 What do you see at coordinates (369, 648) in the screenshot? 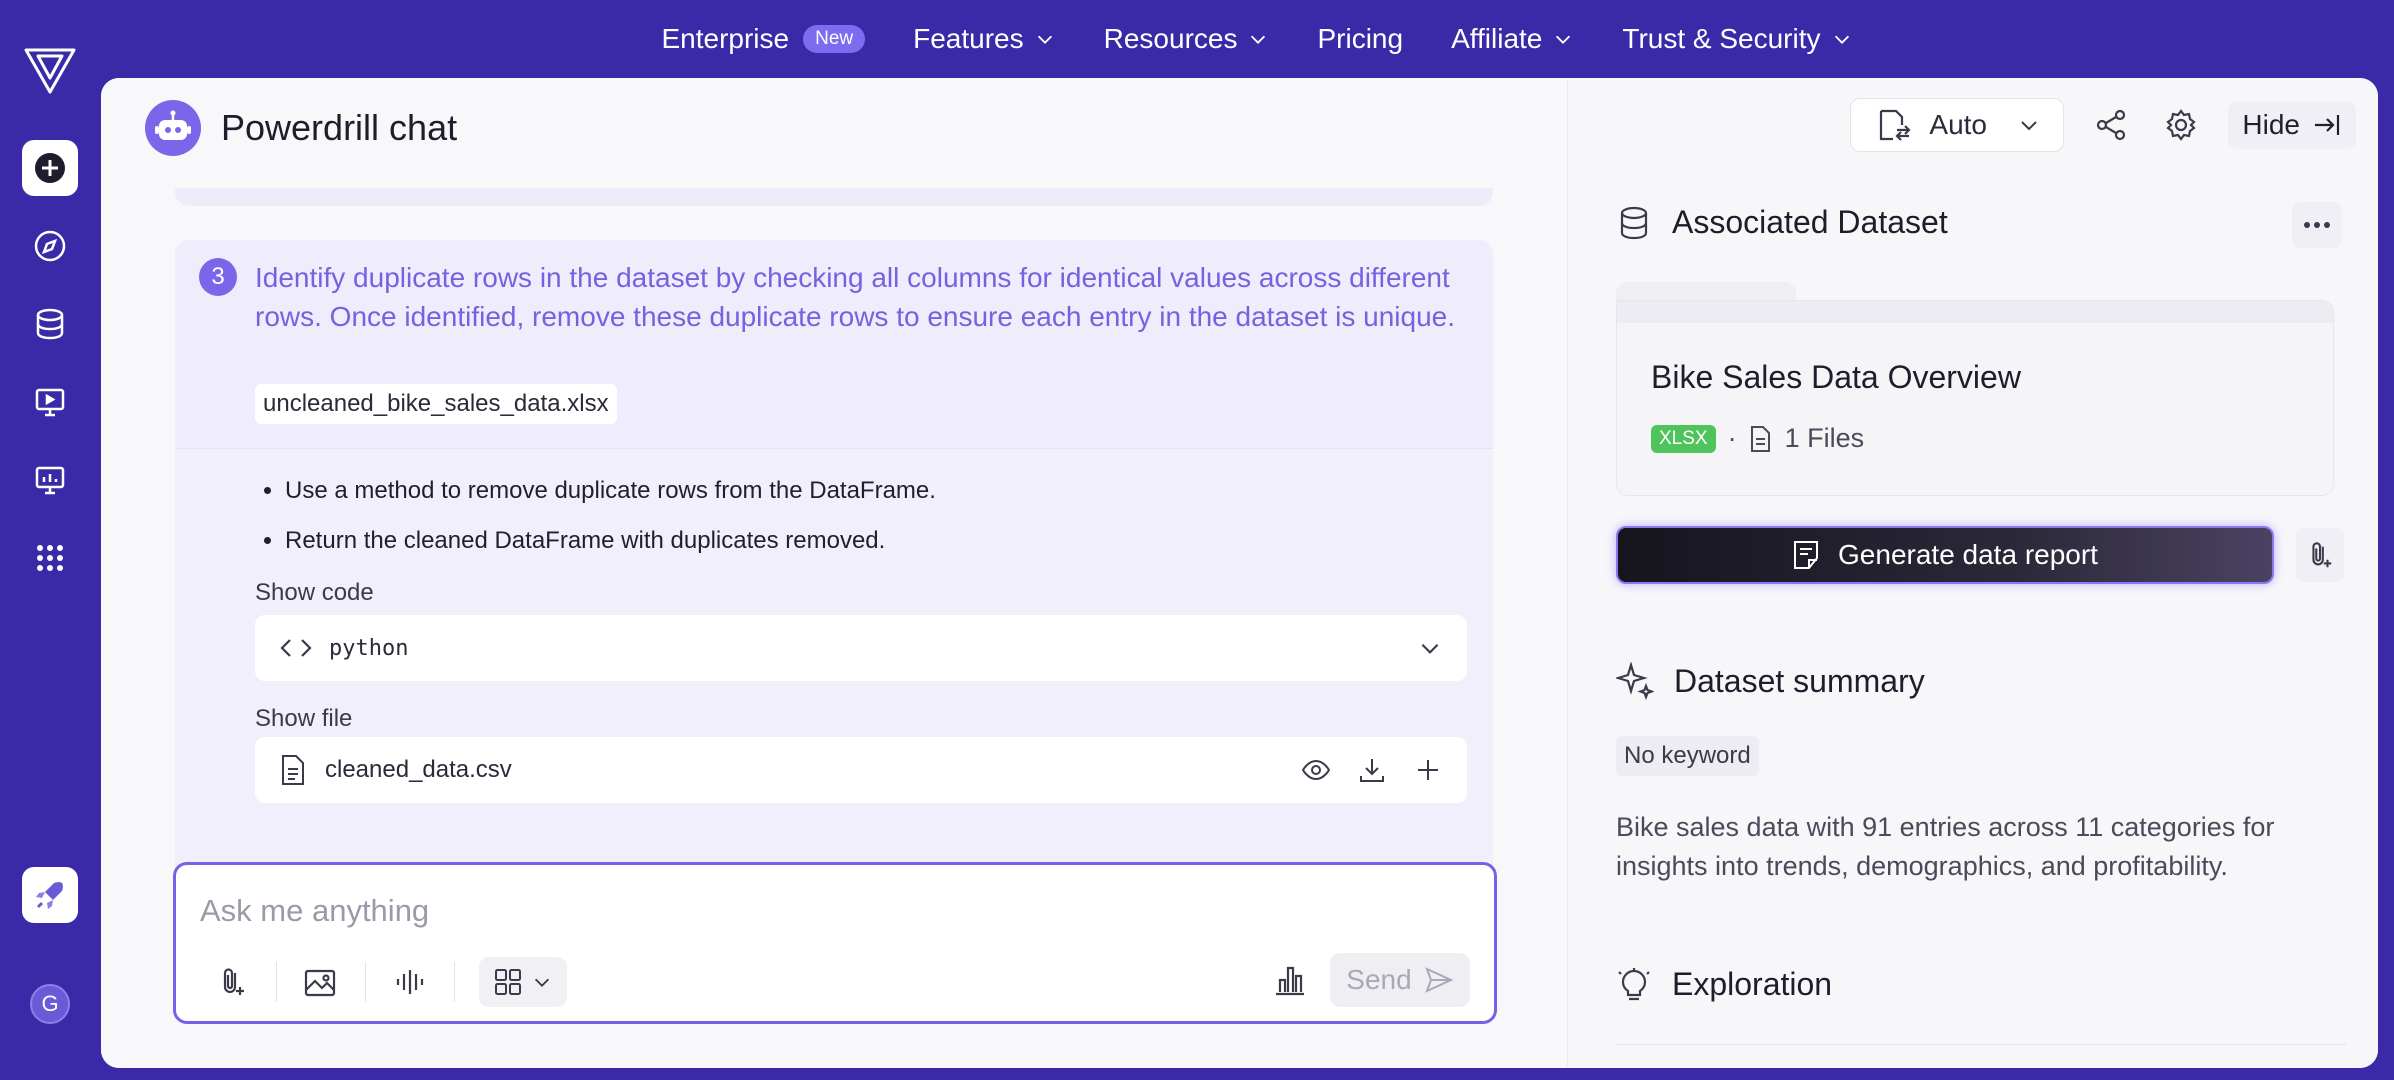
I see `code-language: python` at bounding box center [369, 648].